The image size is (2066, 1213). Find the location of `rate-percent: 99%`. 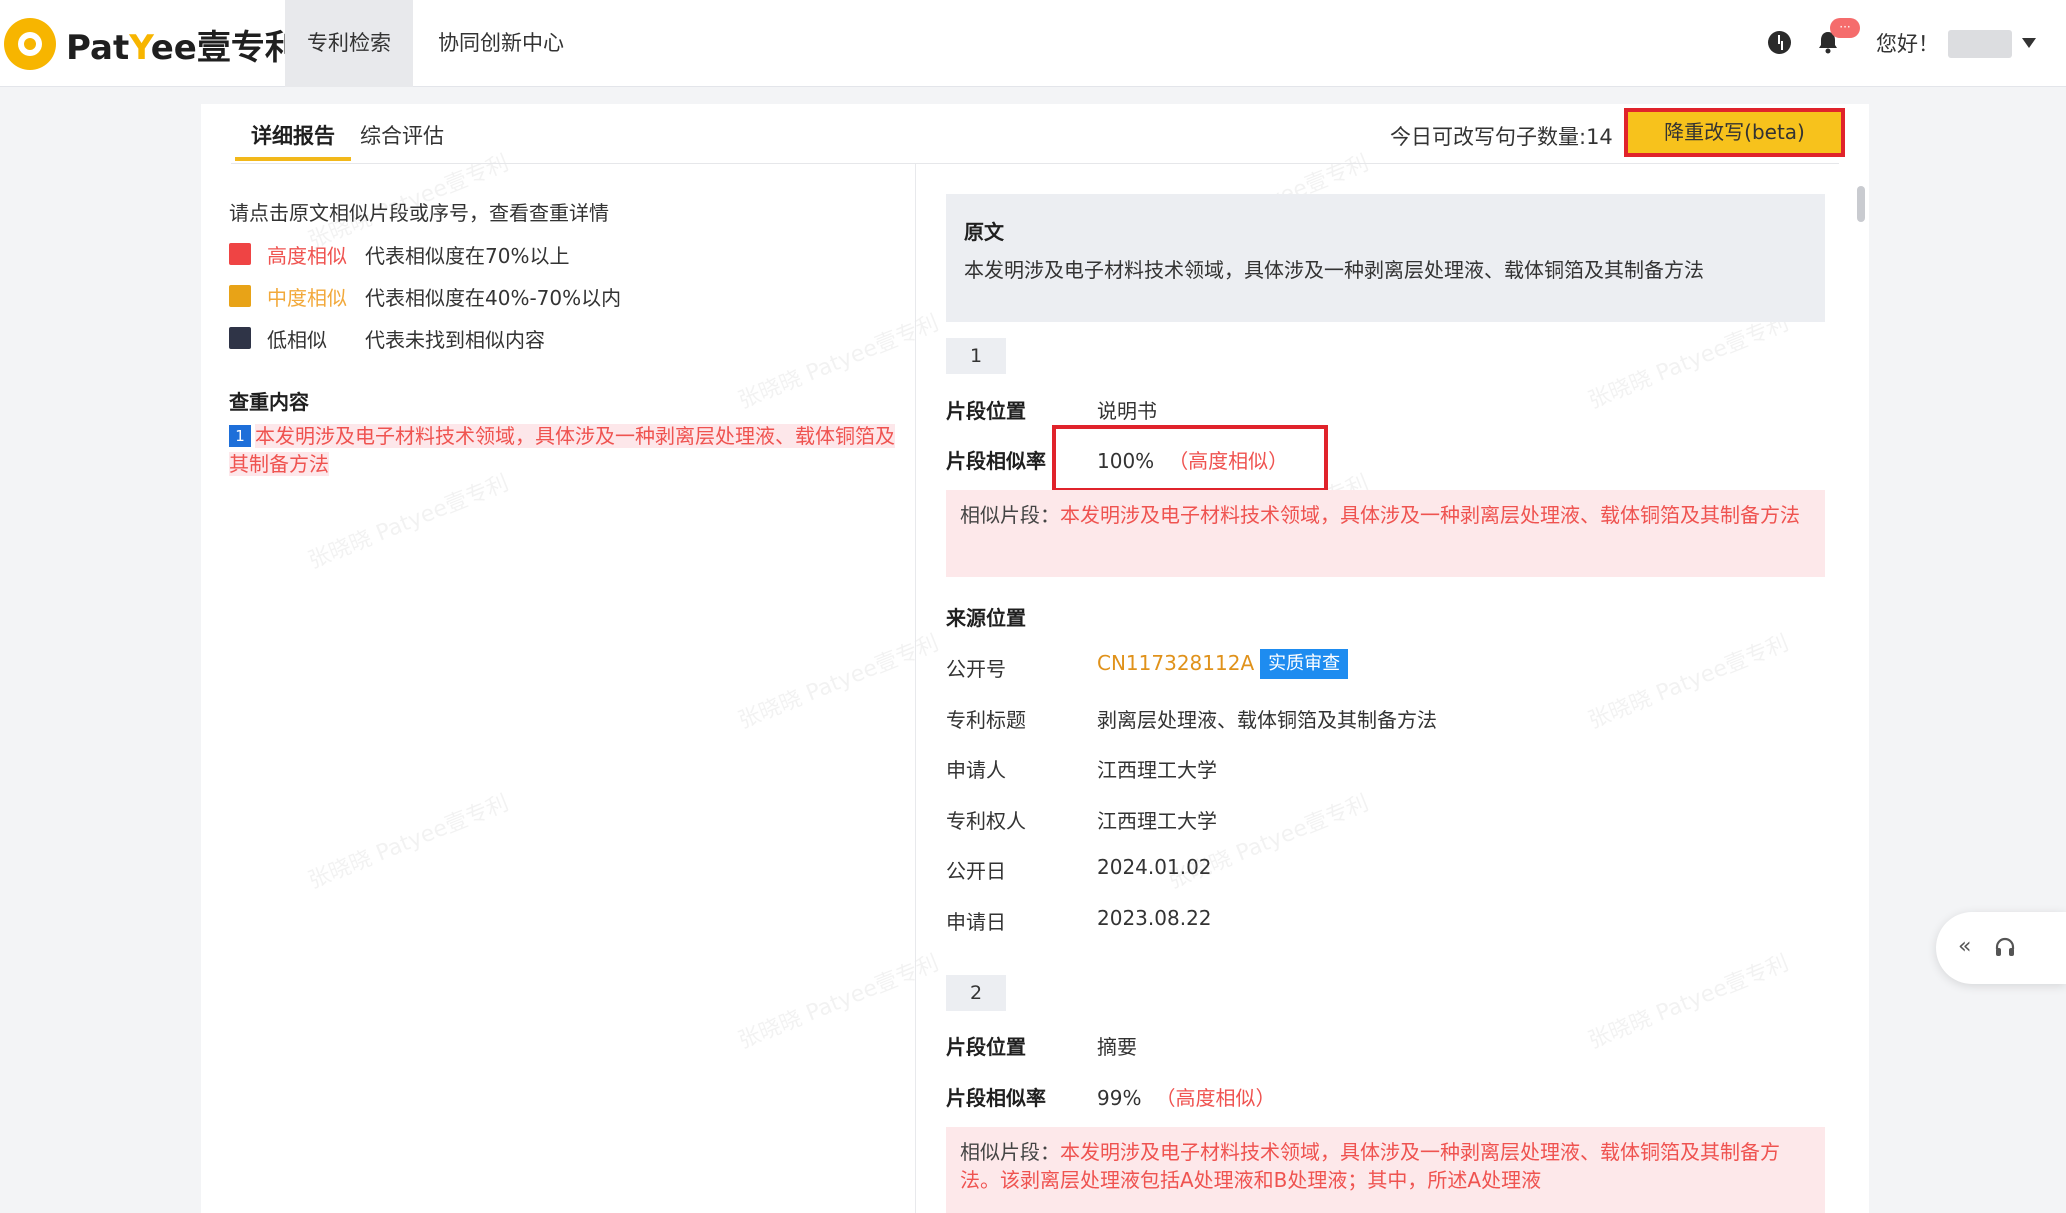

rate-percent: 99% is located at coordinates (1119, 1098).